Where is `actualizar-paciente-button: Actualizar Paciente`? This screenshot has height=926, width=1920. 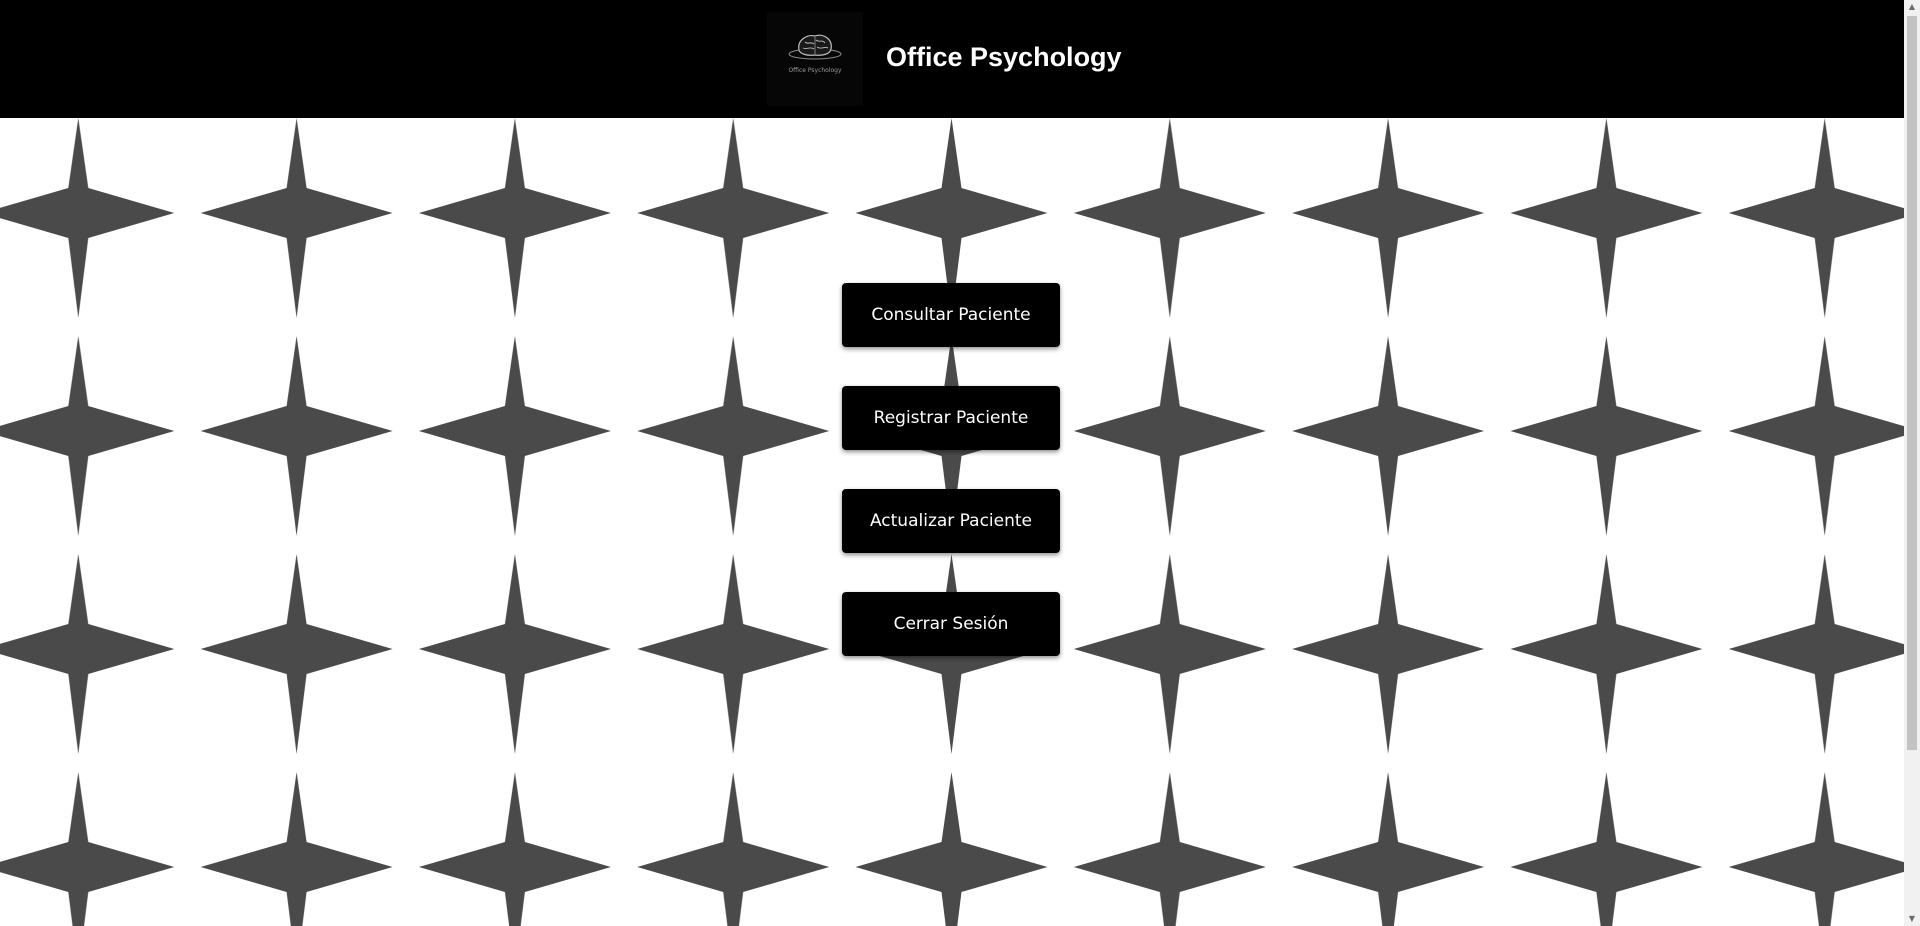
actualizar-paciente-button: Actualizar Paciente is located at coordinates (951, 521).